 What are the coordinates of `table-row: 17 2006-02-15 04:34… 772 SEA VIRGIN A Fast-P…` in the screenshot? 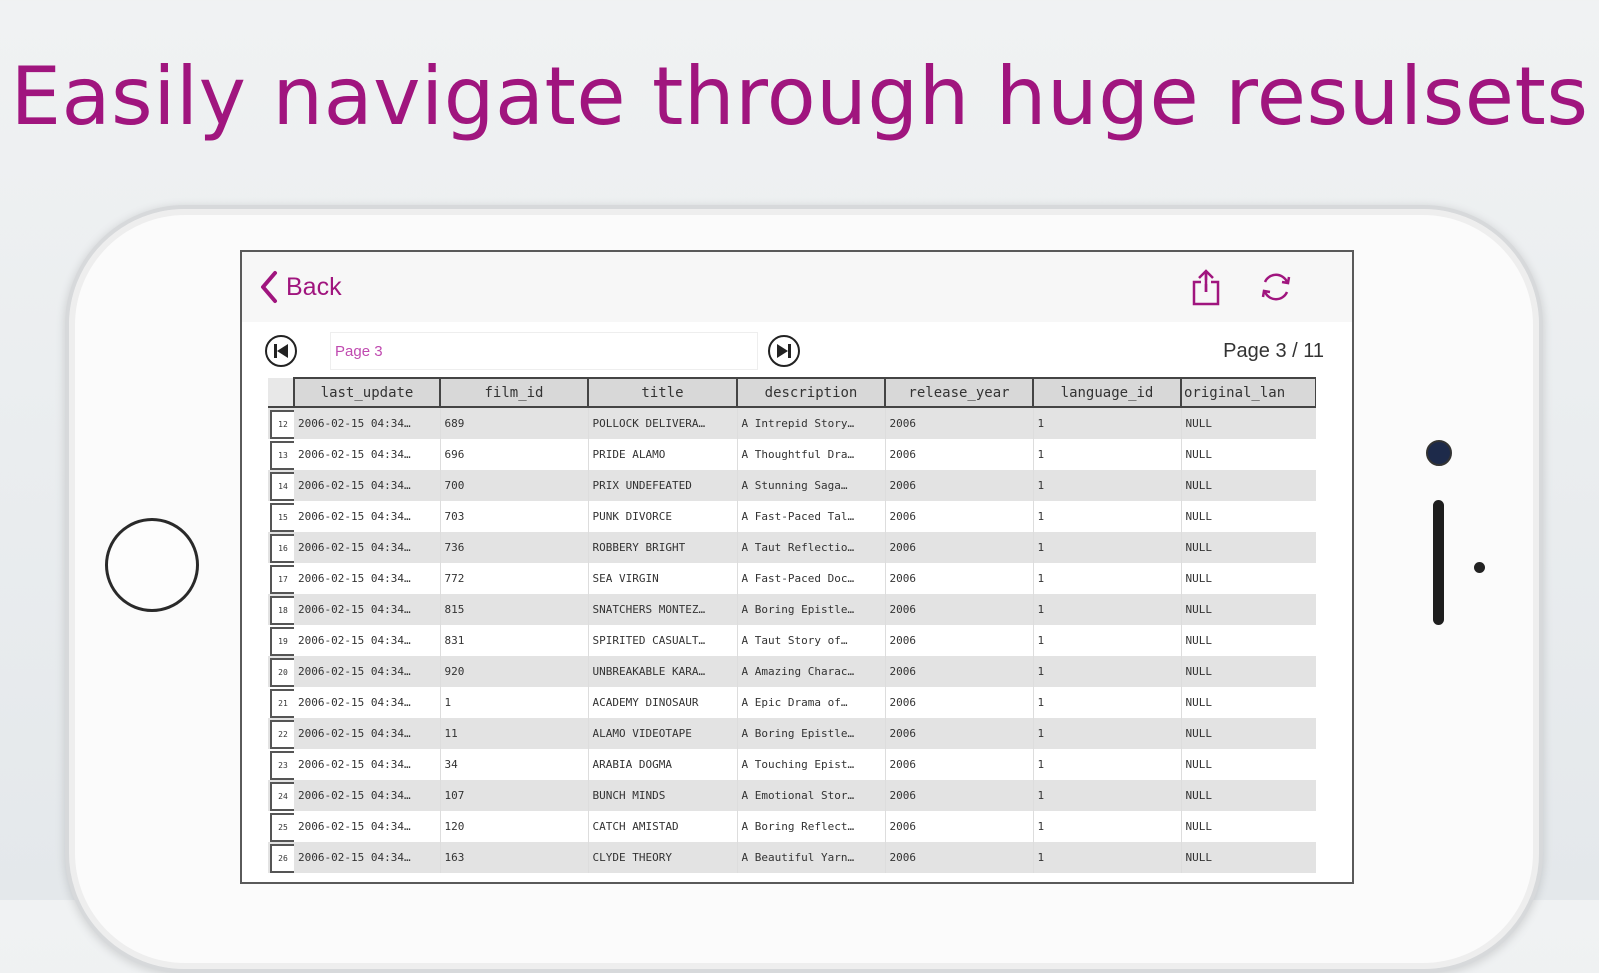 It's located at (792, 578).